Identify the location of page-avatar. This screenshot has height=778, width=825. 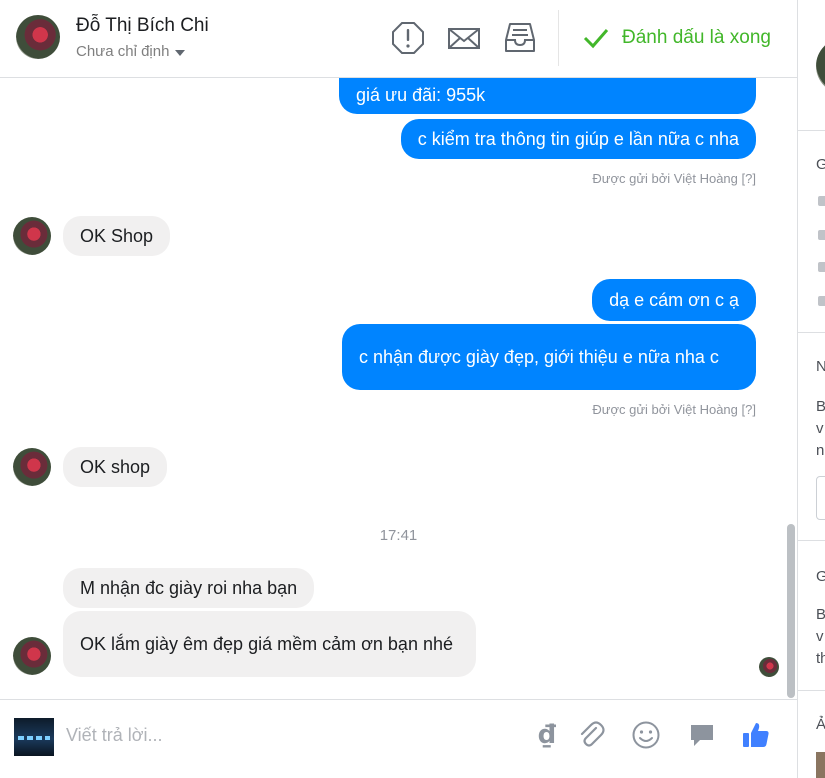
(34, 737).